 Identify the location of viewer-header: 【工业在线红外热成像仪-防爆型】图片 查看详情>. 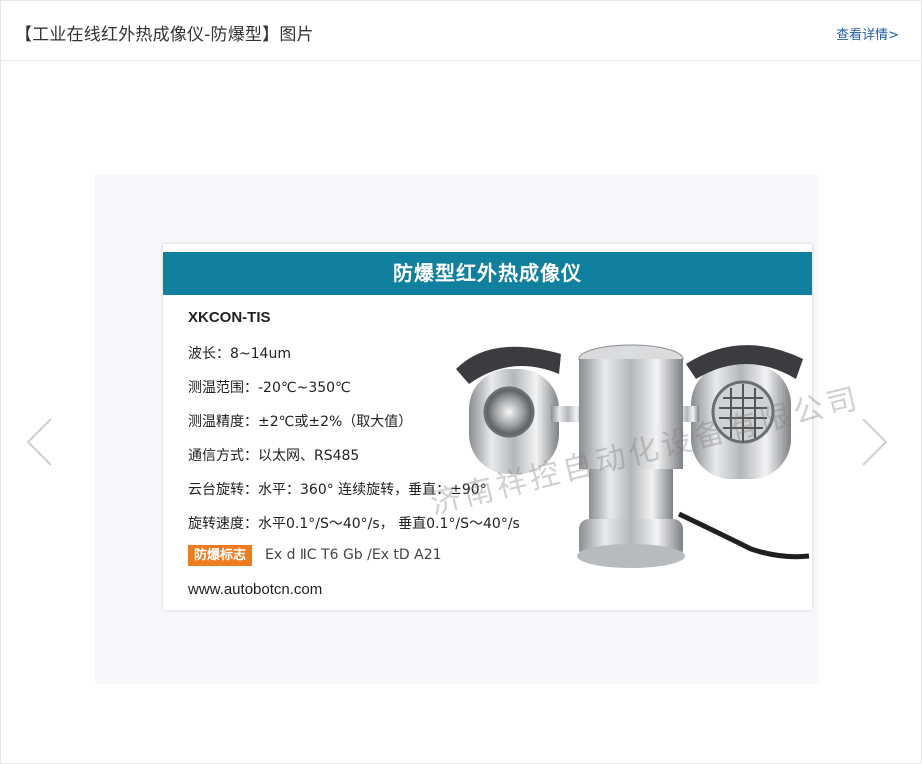
(461, 31).